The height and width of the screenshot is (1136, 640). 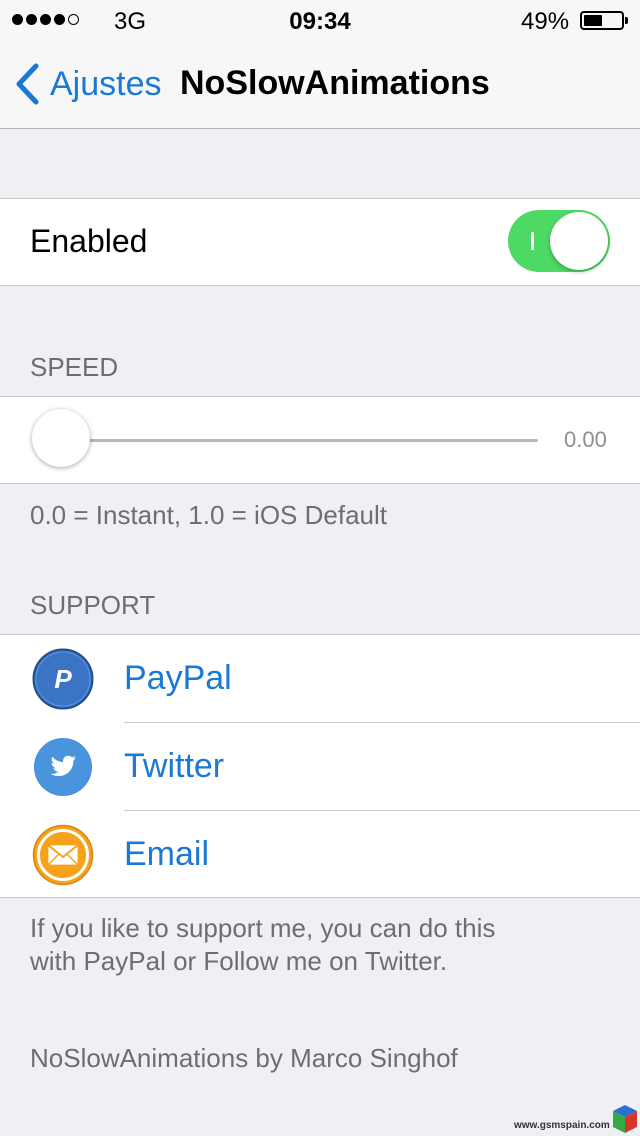 What do you see at coordinates (604, 20) in the screenshot?
I see `battery-icon` at bounding box center [604, 20].